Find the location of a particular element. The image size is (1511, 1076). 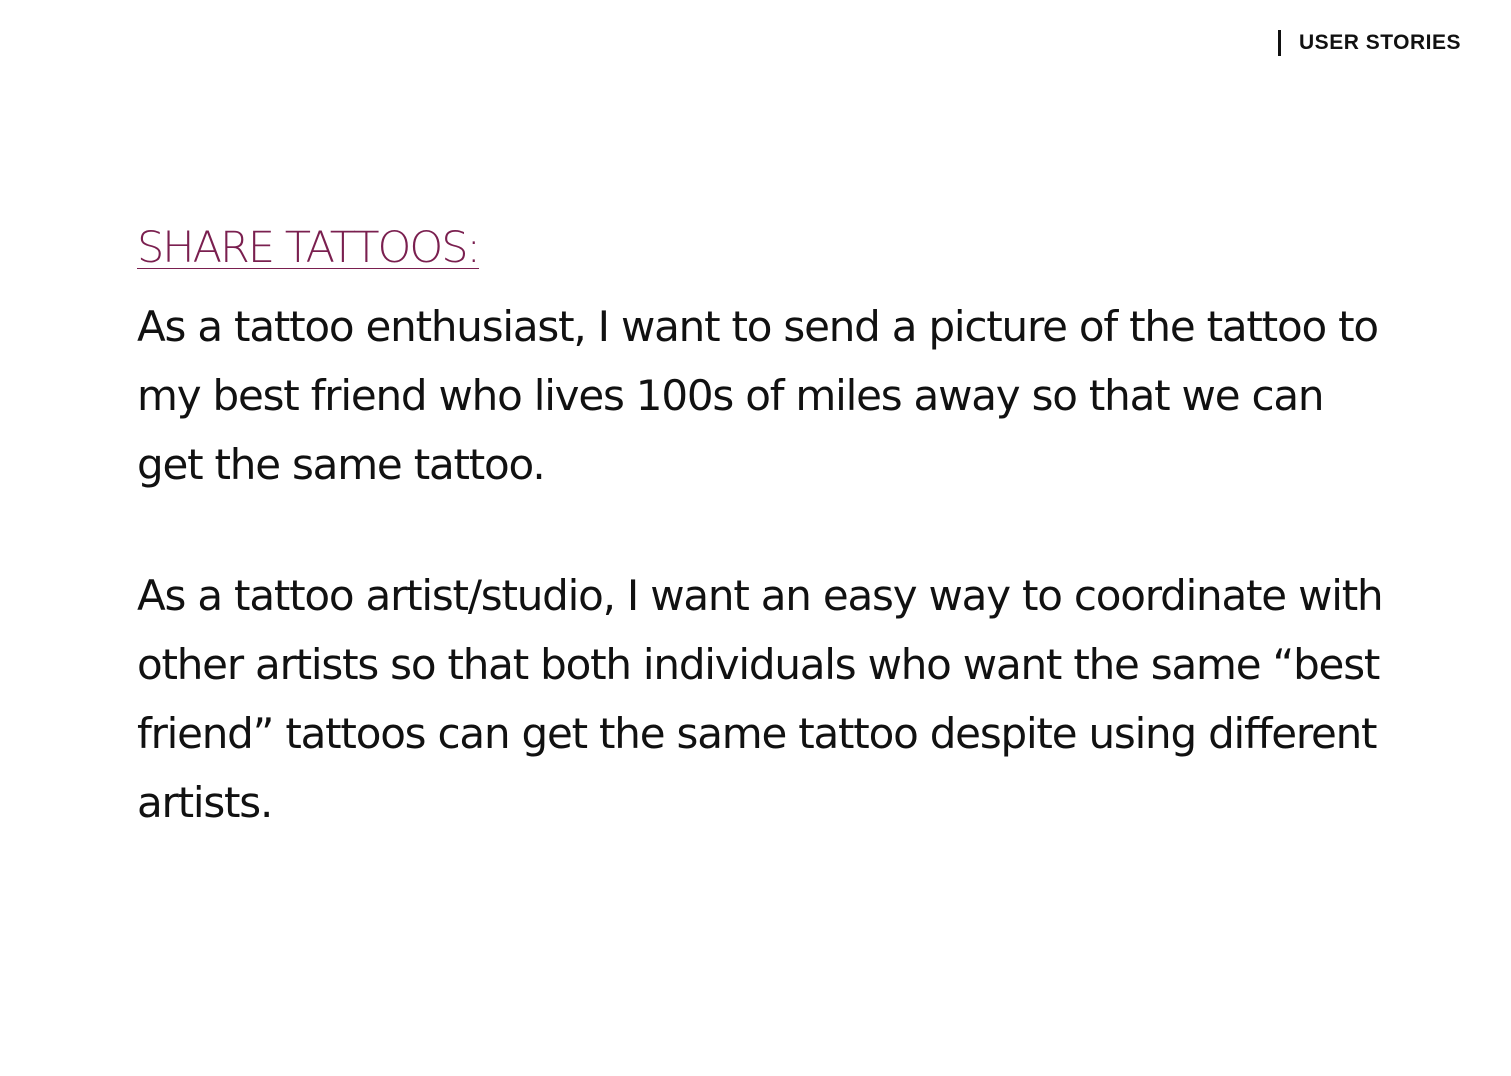

story-heading: SHARE TATTOOS: is located at coordinates (309, 248).